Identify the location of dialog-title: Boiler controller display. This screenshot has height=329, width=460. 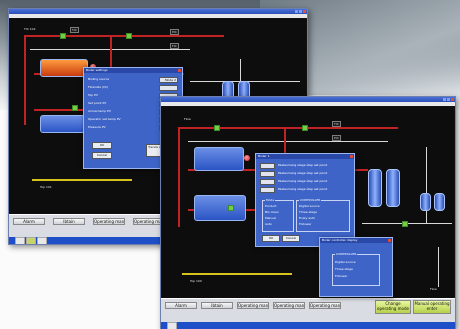
(356, 240).